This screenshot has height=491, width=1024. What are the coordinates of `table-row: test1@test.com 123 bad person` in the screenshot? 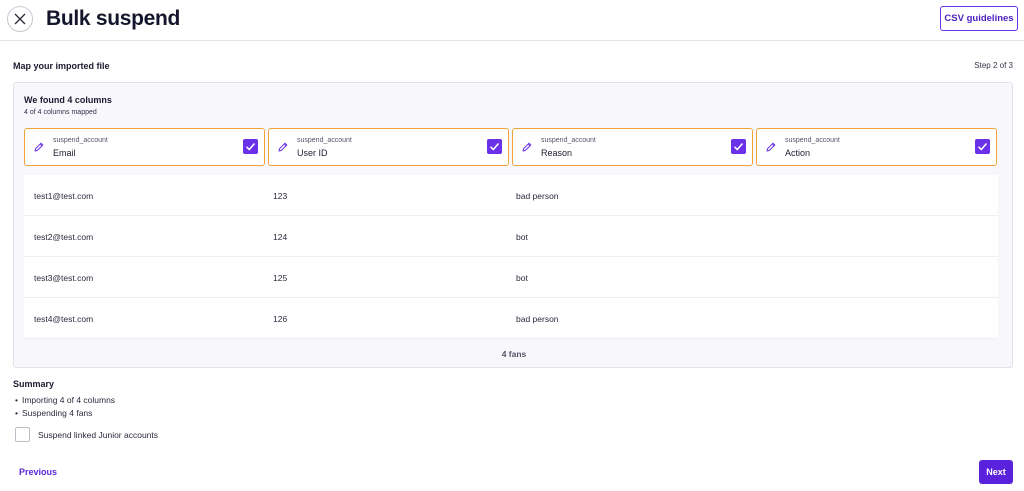 It's located at (511, 195).